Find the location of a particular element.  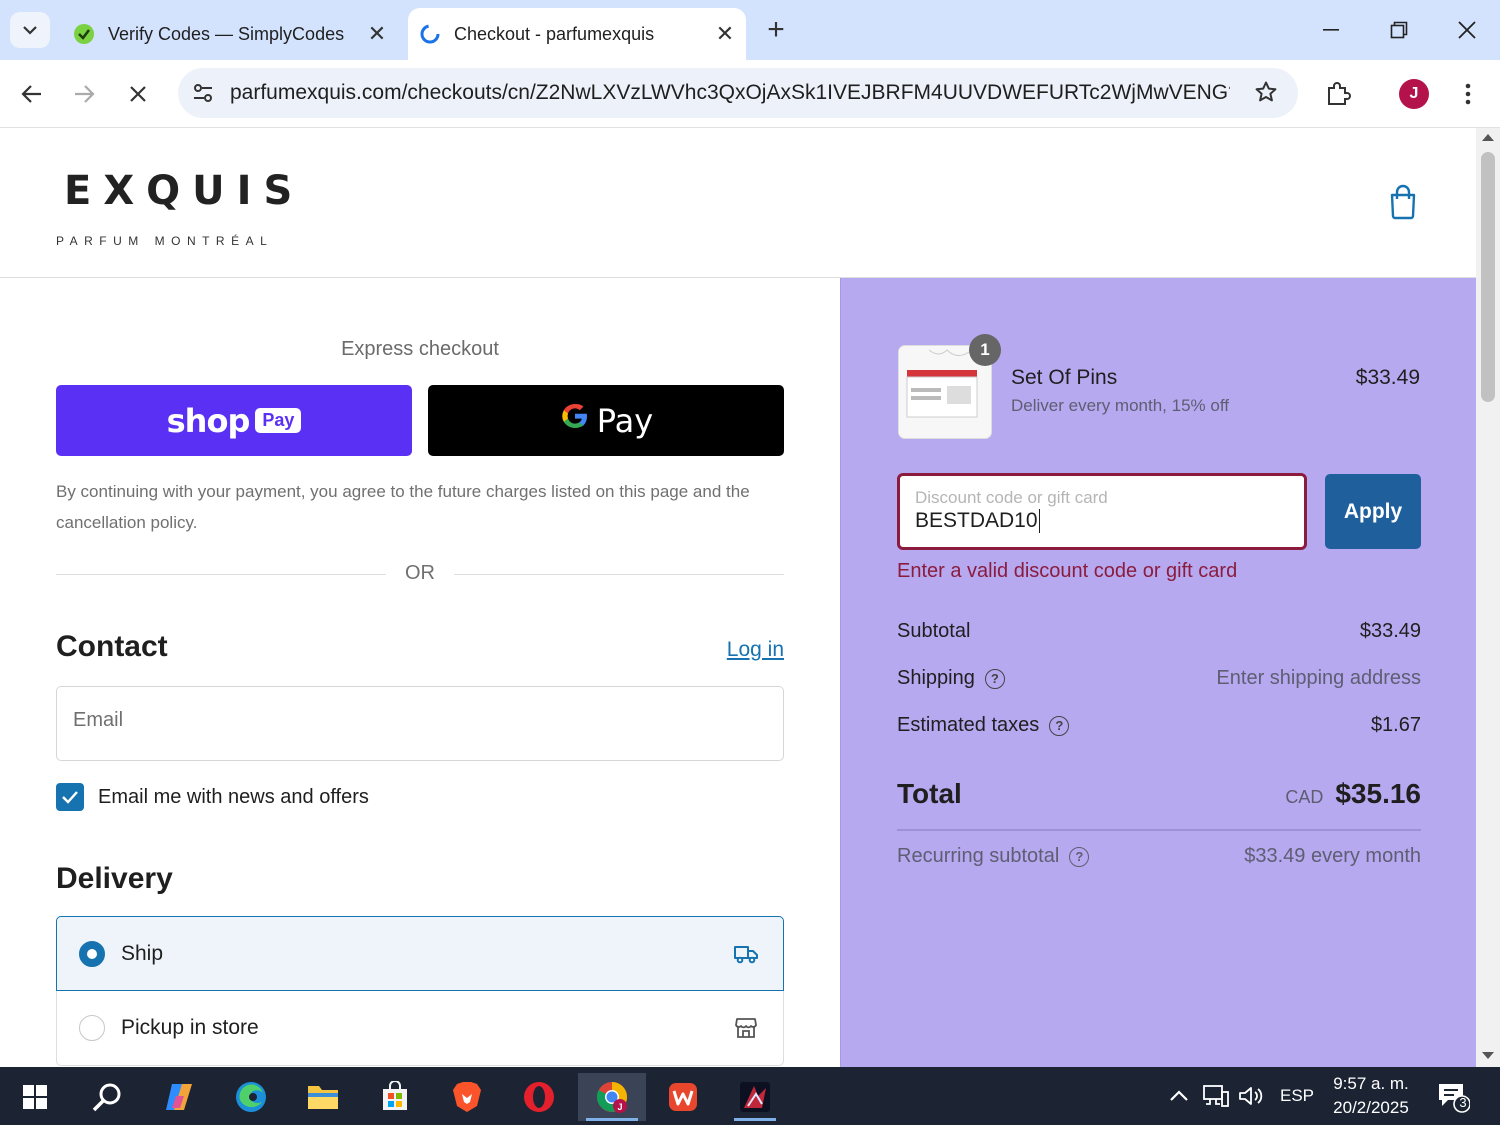

ms-store-icon is located at coordinates (395, 1097).